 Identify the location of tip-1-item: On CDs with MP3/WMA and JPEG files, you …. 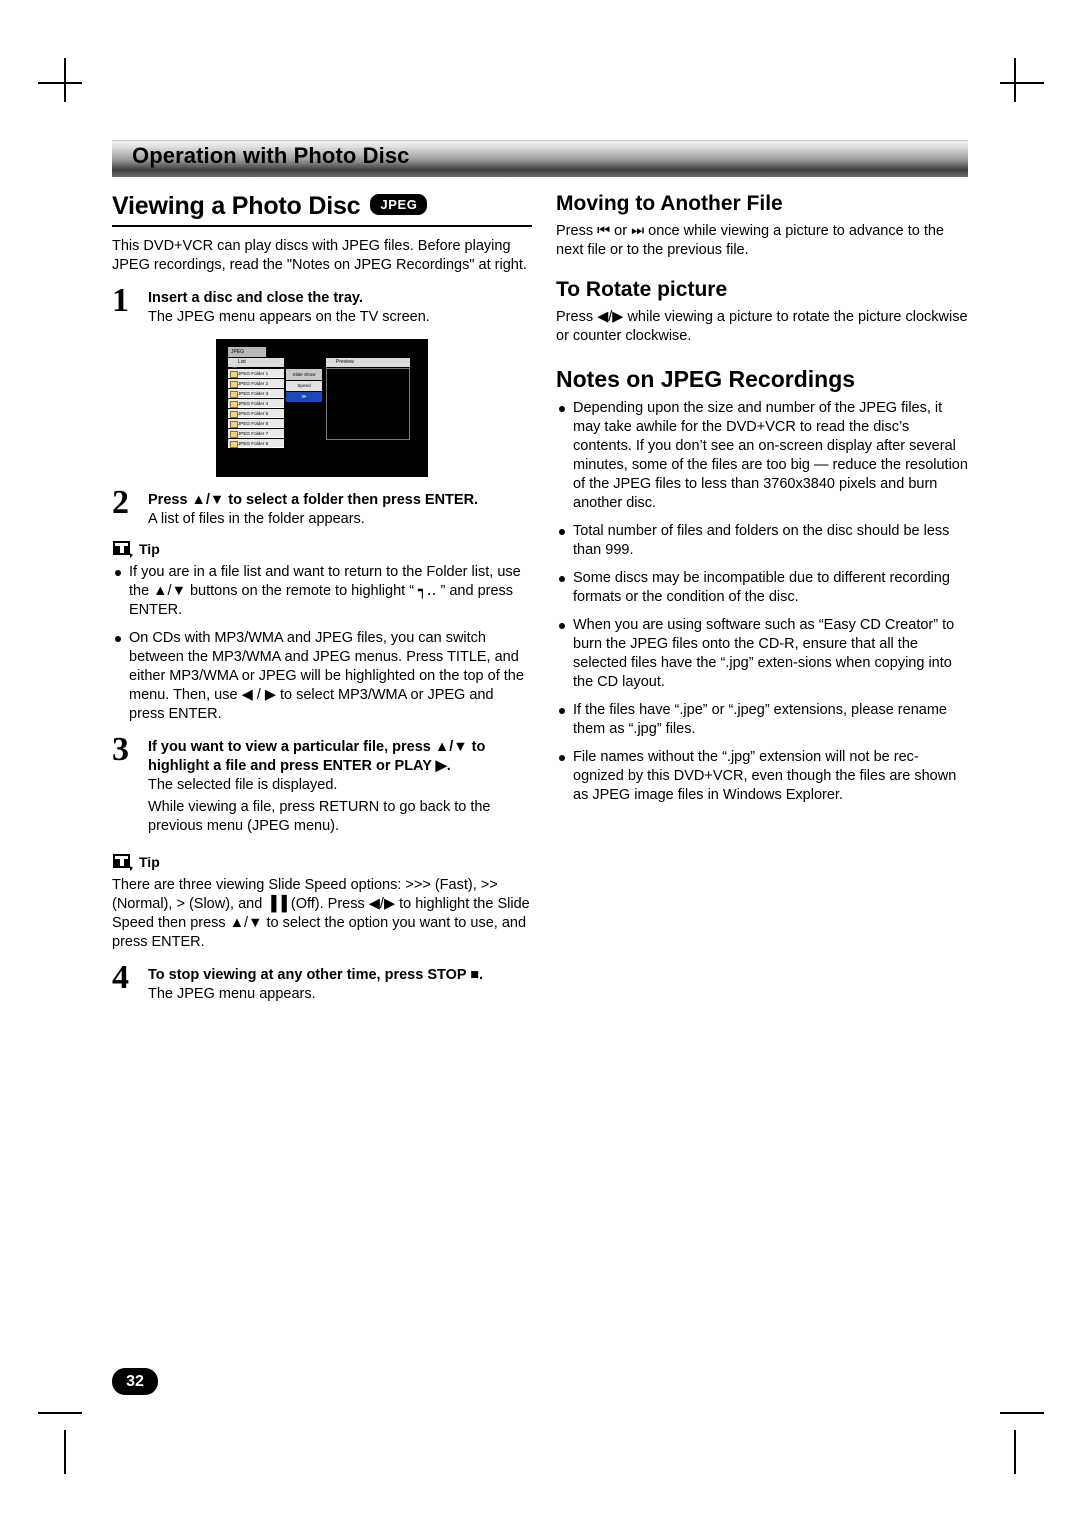
(322, 676).